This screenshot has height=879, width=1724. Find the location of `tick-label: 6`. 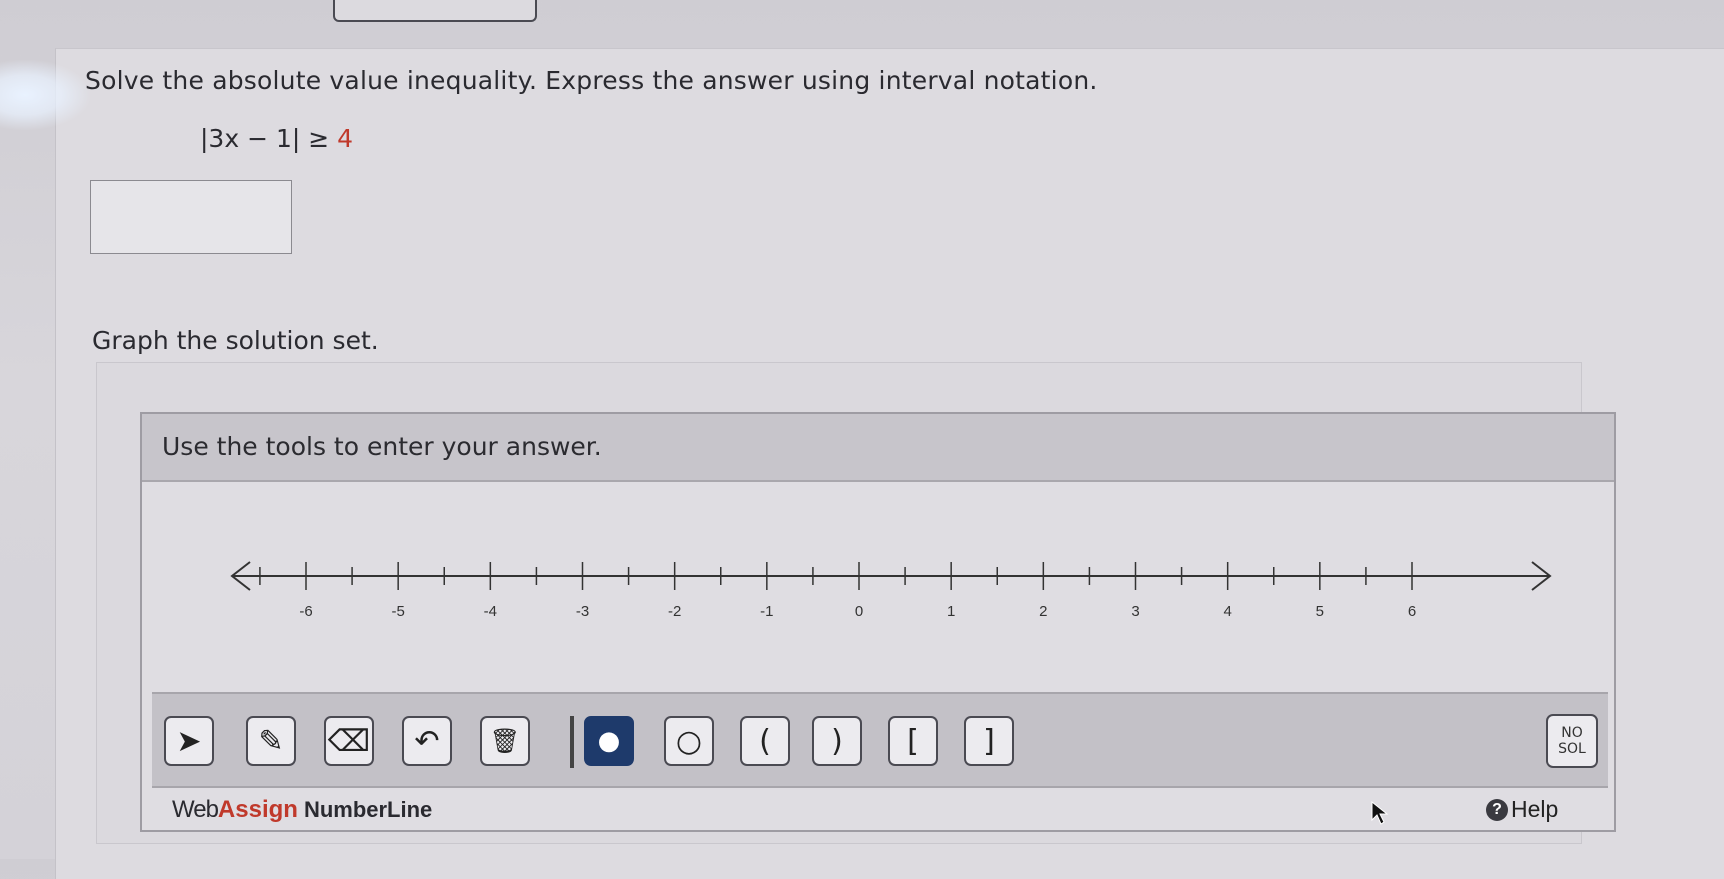

tick-label: 6 is located at coordinates (1412, 611).